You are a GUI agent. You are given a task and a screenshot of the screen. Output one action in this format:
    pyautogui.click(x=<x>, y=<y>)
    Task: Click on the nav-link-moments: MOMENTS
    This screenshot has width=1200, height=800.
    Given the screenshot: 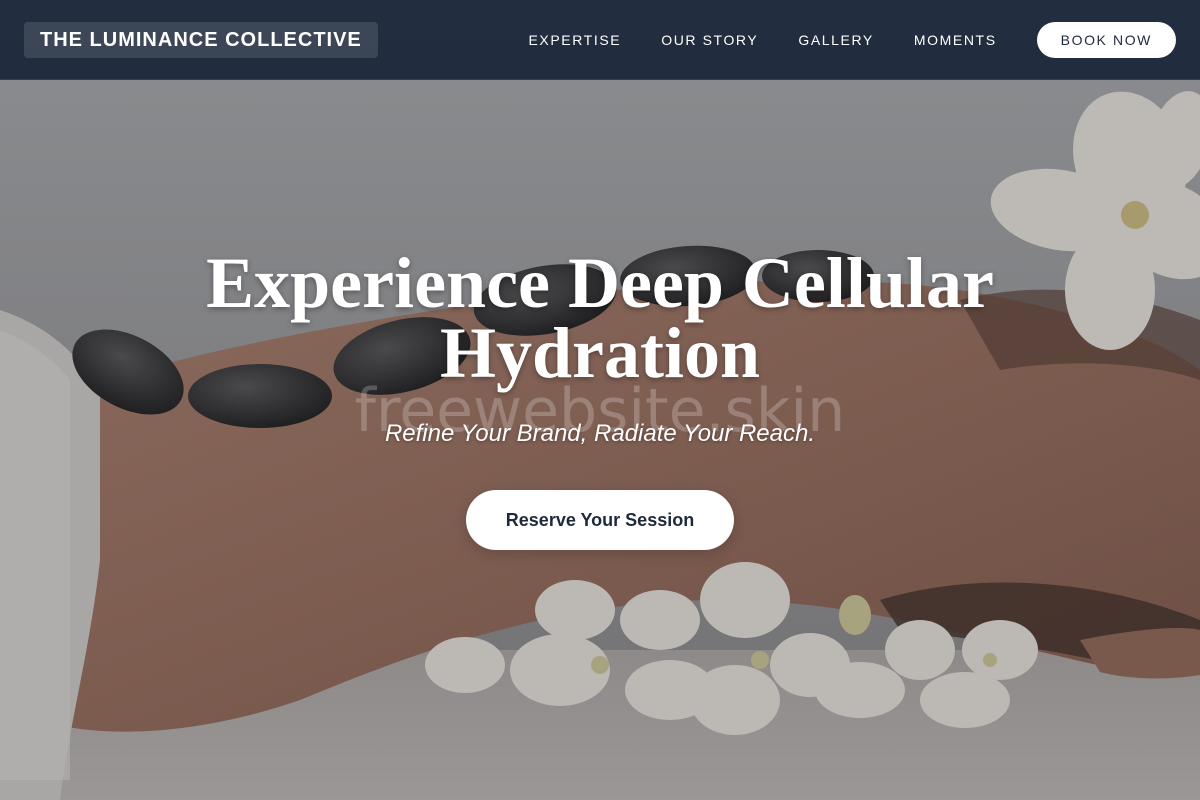 What is the action you would take?
    pyautogui.click(x=955, y=40)
    